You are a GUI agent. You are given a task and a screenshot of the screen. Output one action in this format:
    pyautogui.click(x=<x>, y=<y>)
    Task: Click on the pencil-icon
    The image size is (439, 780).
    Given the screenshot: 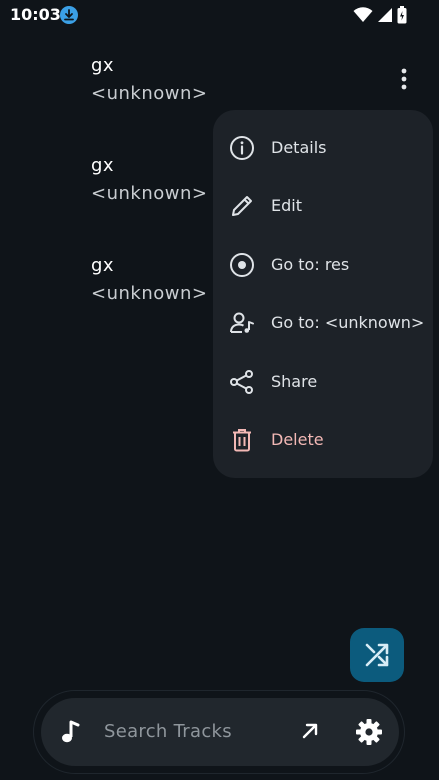 What is the action you would take?
    pyautogui.click(x=242, y=206)
    